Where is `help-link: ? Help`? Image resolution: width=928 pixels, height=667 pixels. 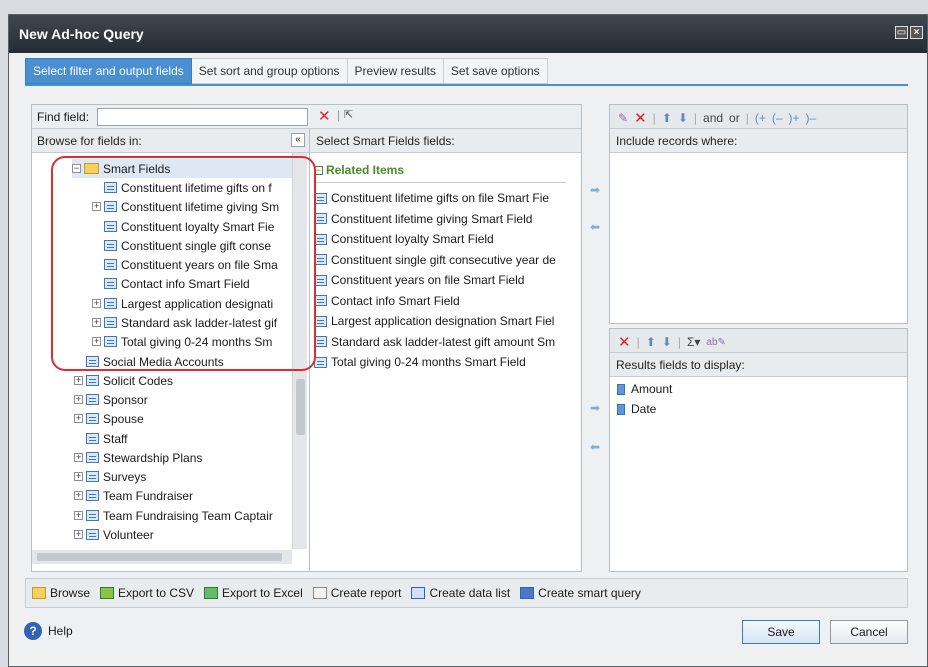 help-link: ? Help is located at coordinates (48, 631).